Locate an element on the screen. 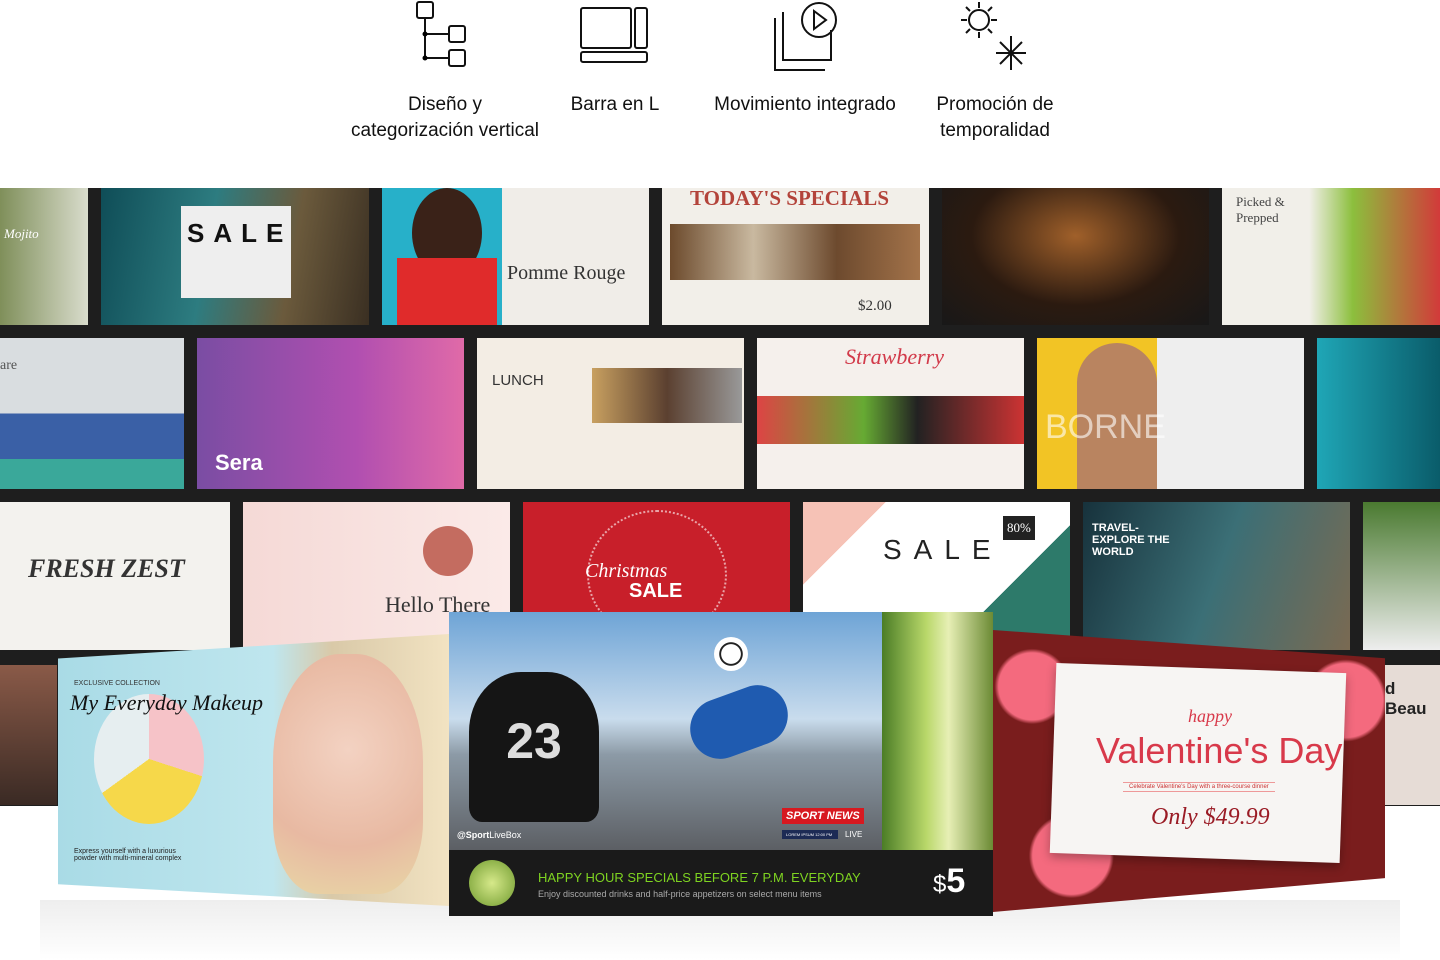 The width and height of the screenshot is (1440, 960). template-lunch: LUNCH is located at coordinates (610, 413).